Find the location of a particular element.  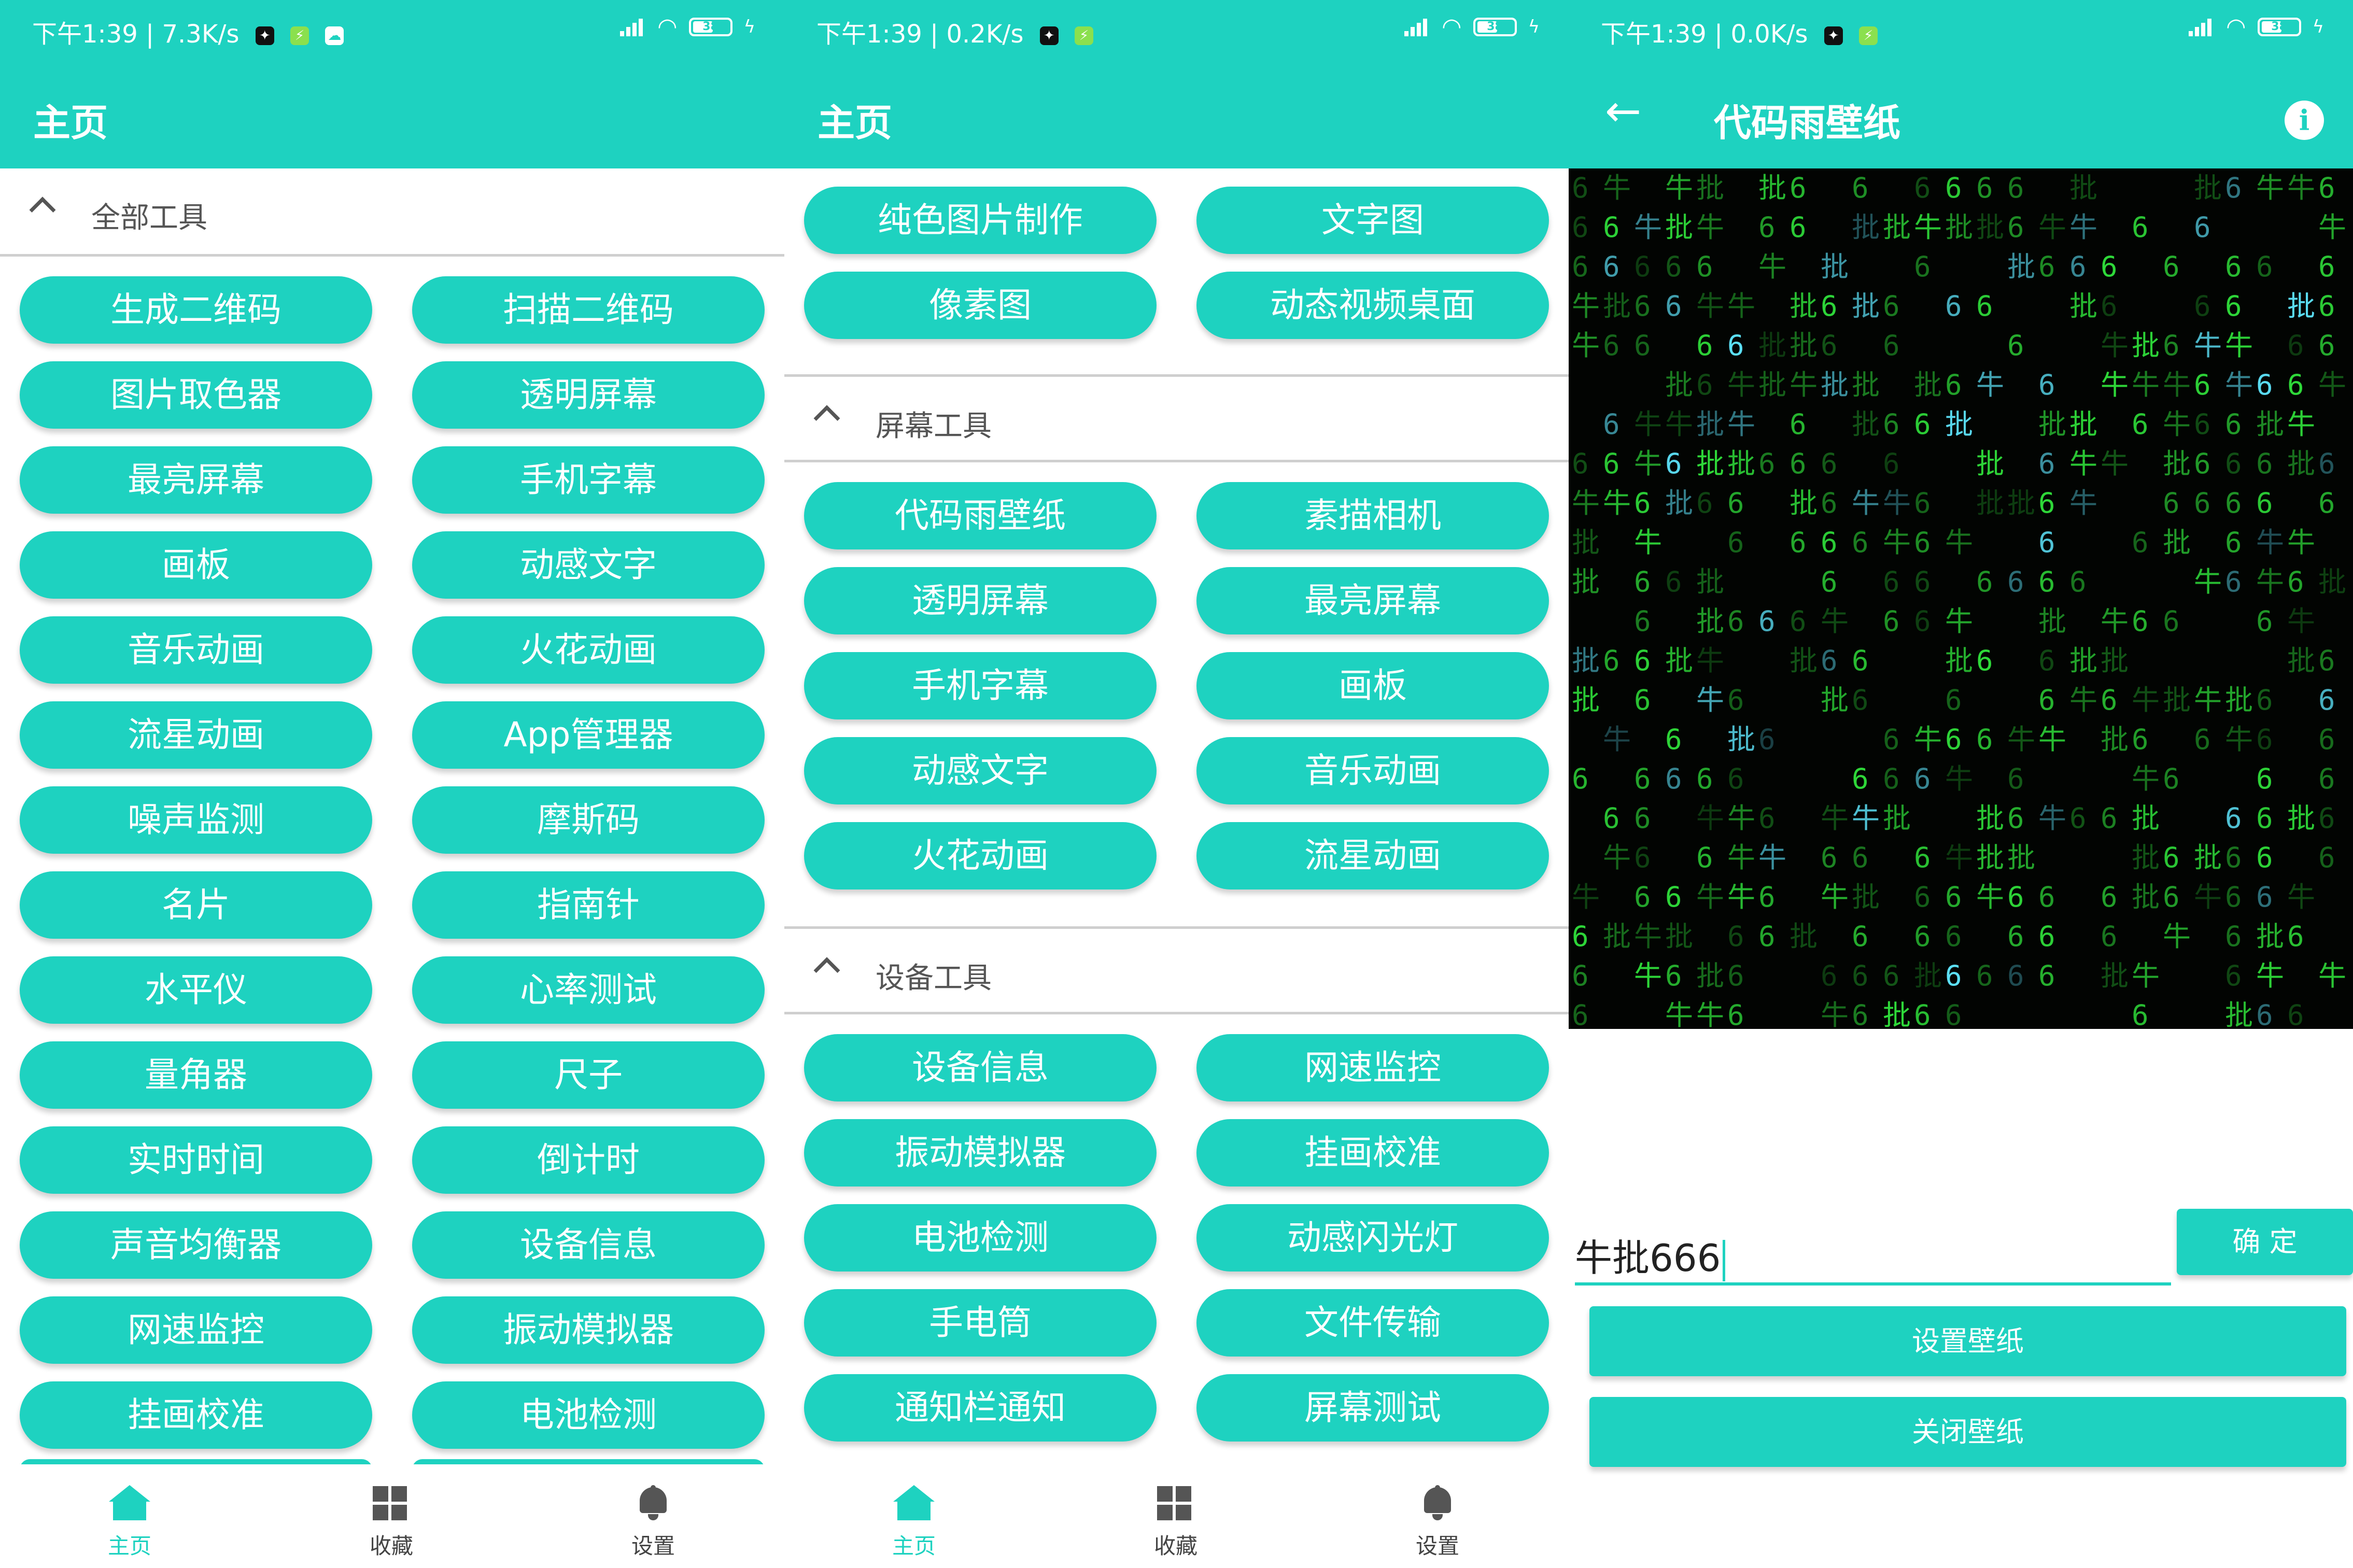

section-header-screen-tools: 屏幕工具 is located at coordinates (1176, 418).